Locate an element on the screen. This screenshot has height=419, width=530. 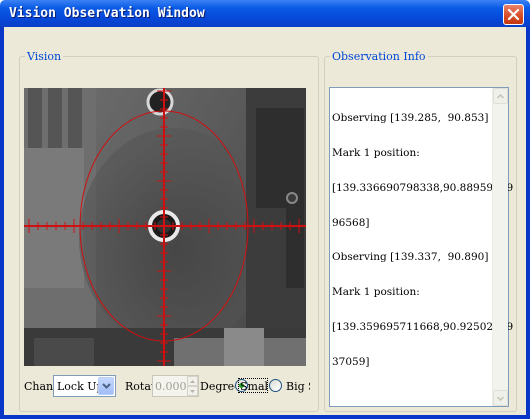
observation-line: [139.359695711668,90.92502119 is located at coordinates (423, 326).